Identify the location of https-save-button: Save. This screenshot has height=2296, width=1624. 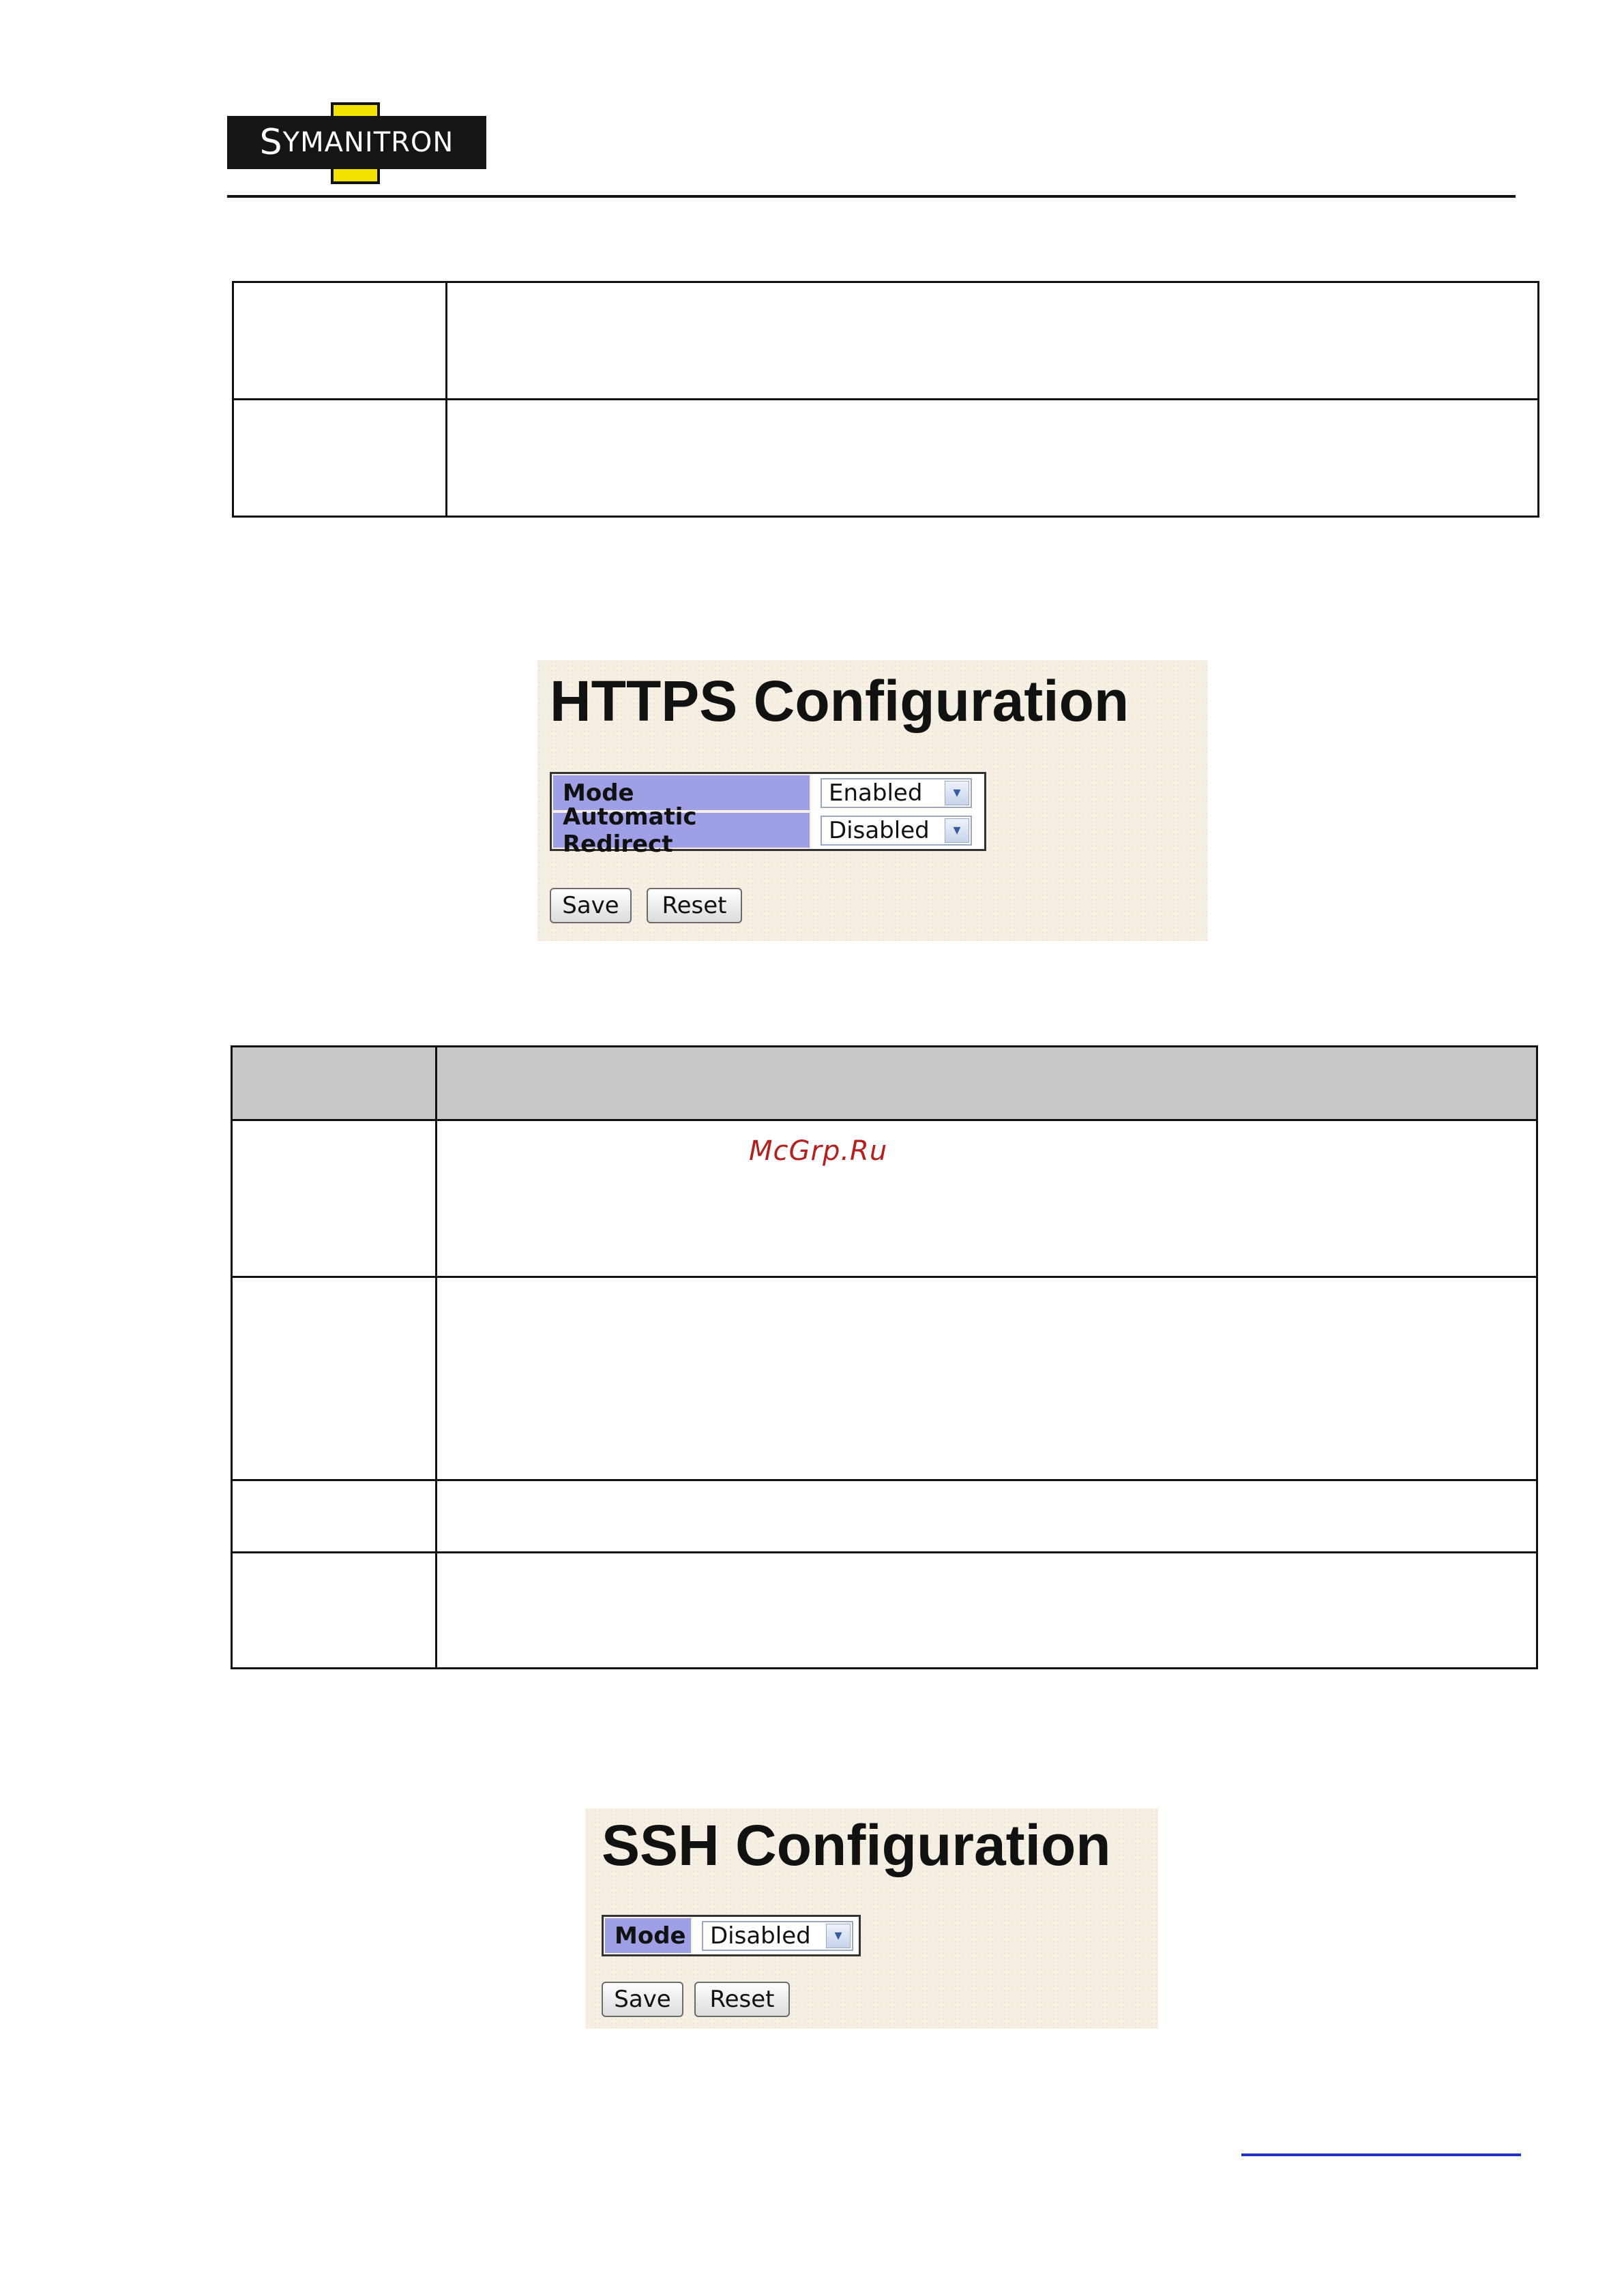
(591, 906).